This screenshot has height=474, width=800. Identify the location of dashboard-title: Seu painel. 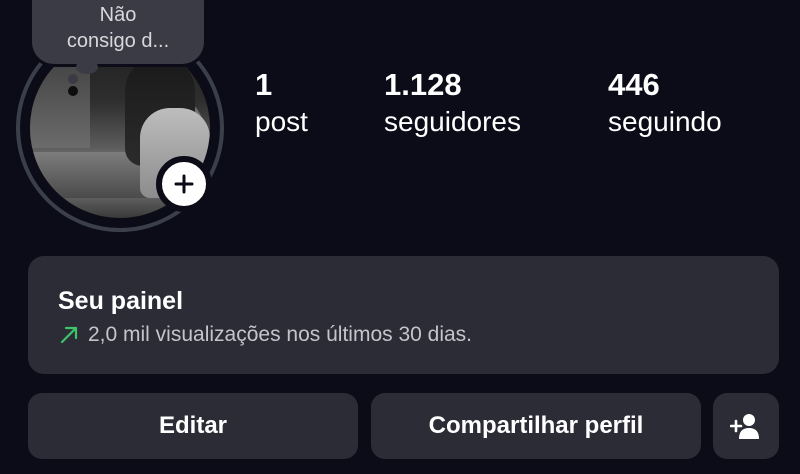
(121, 301).